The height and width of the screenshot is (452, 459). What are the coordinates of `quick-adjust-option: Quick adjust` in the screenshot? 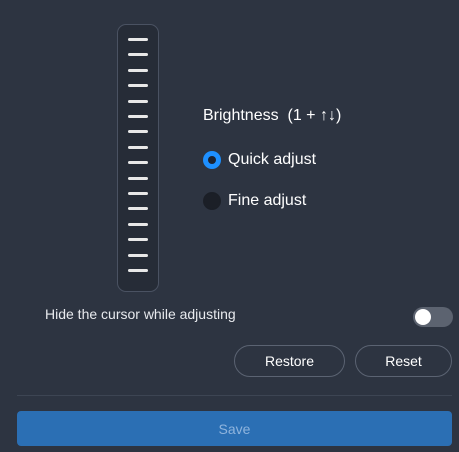 It's located at (259, 160).